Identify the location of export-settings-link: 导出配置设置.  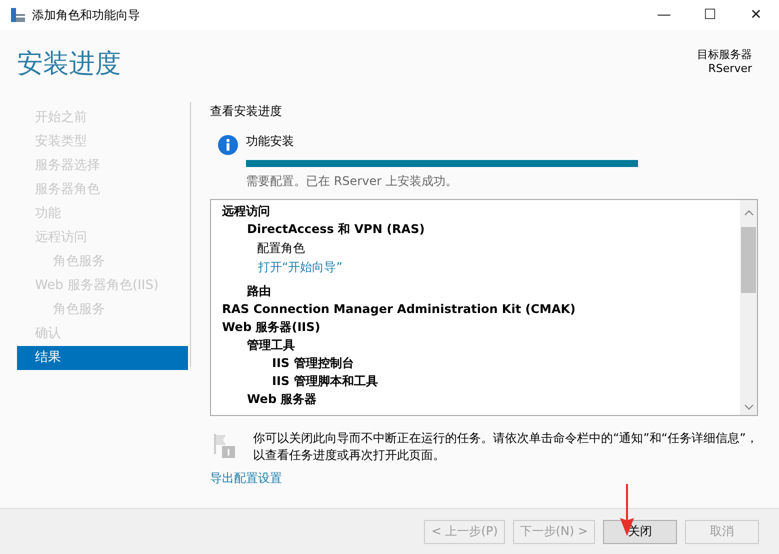
(246, 478).